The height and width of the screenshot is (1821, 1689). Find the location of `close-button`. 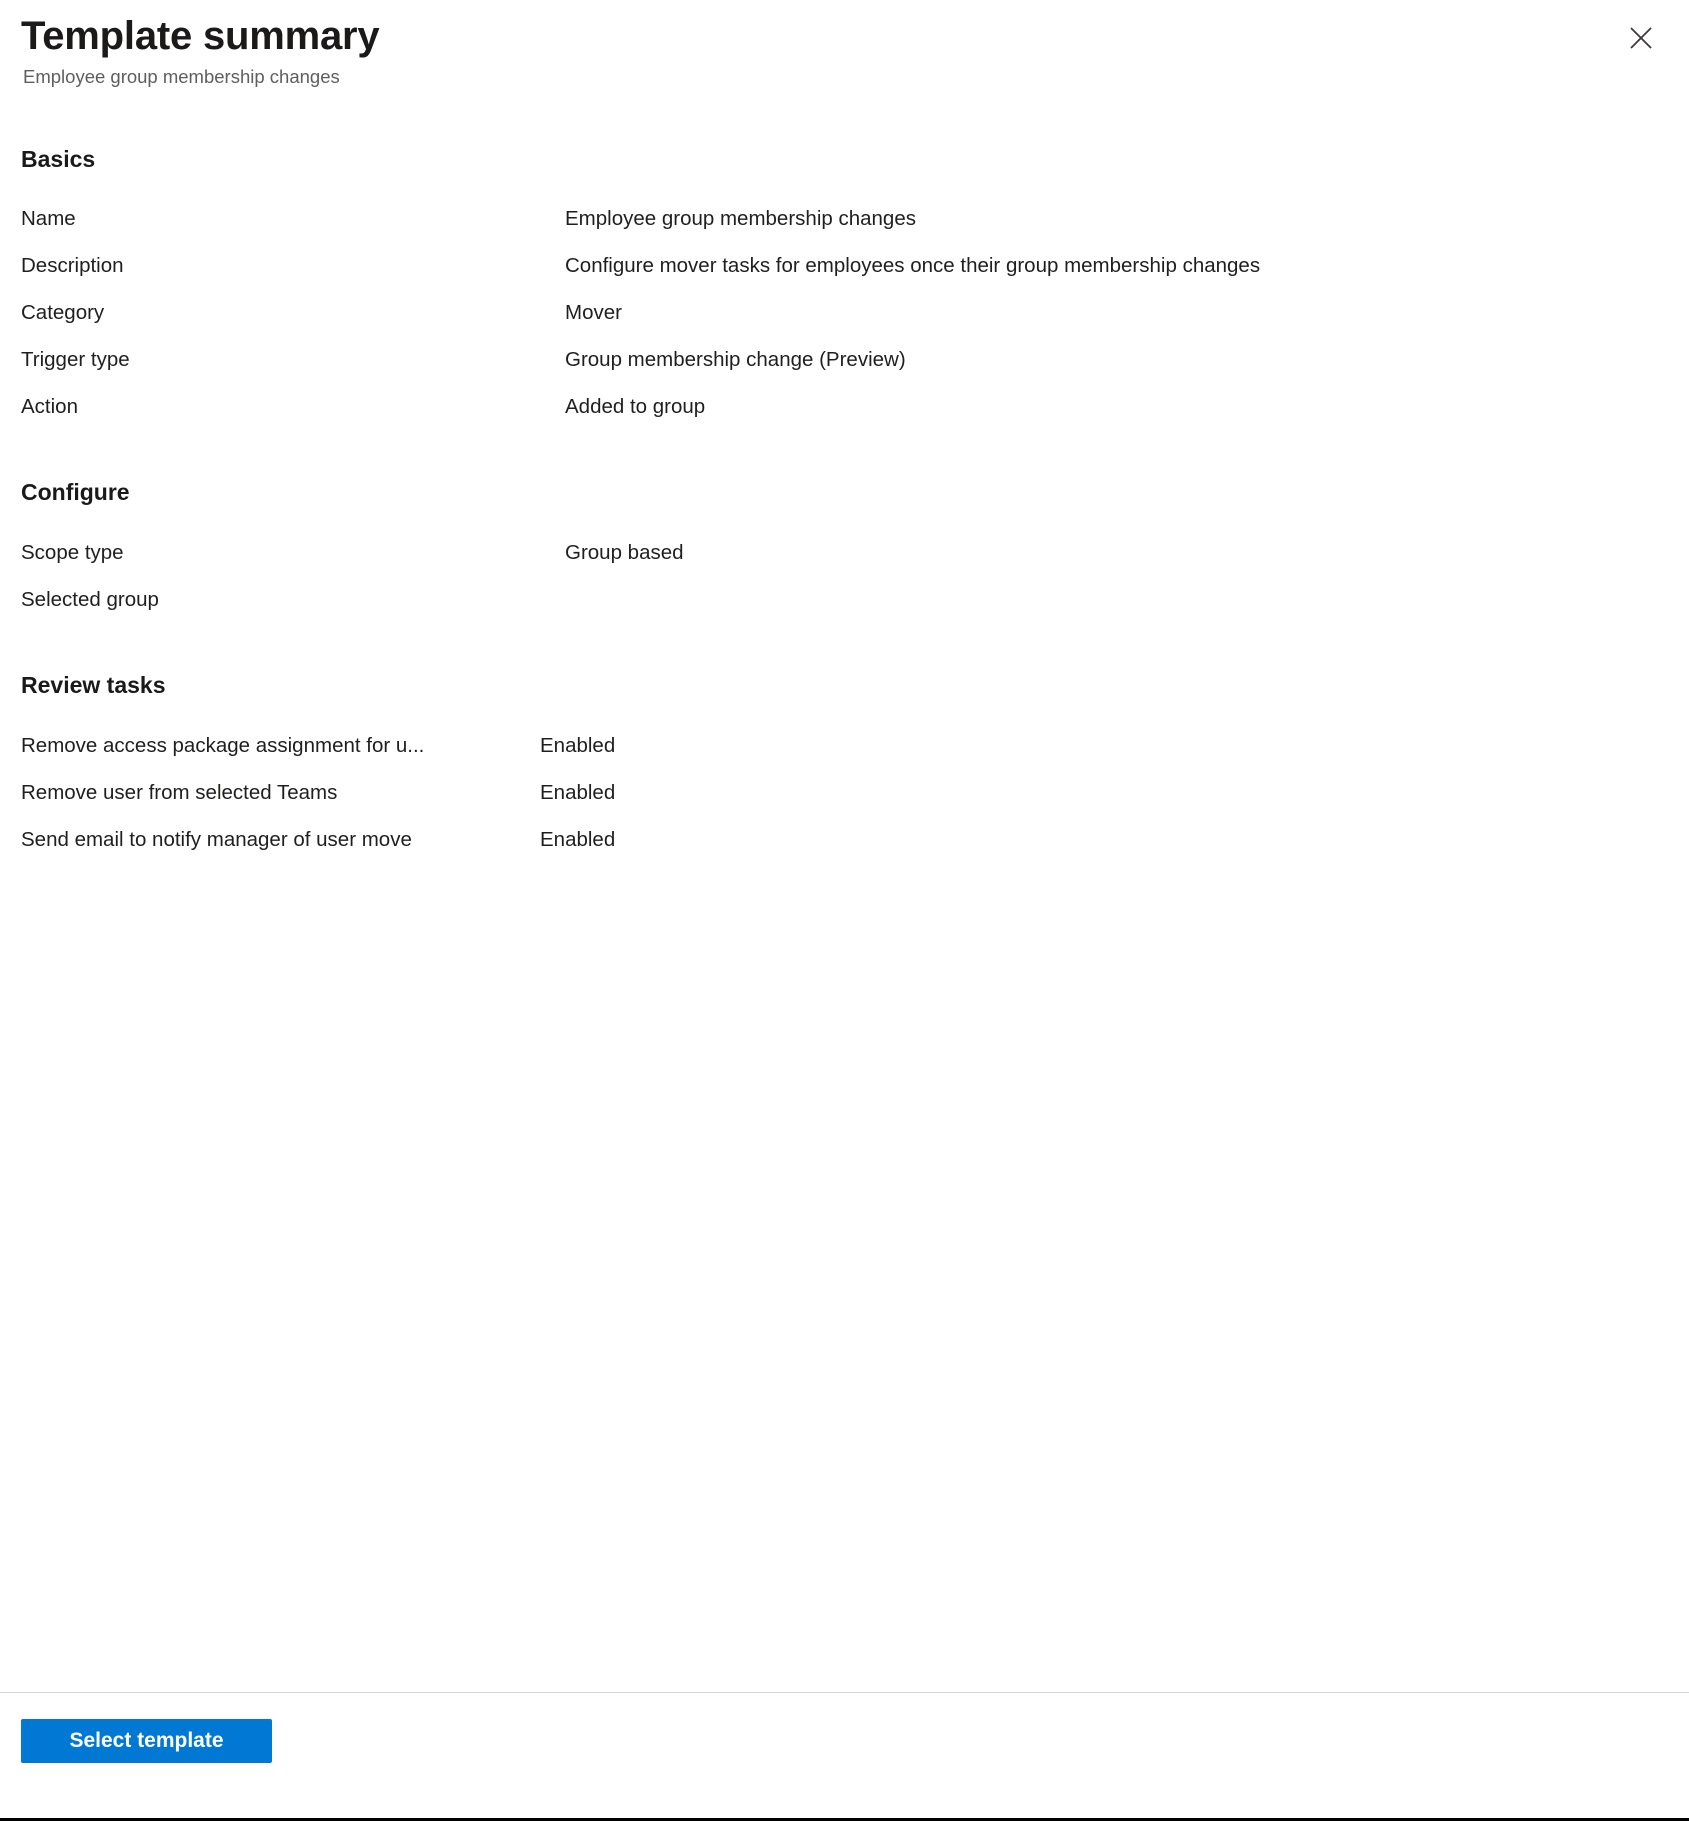

close-button is located at coordinates (1641, 38).